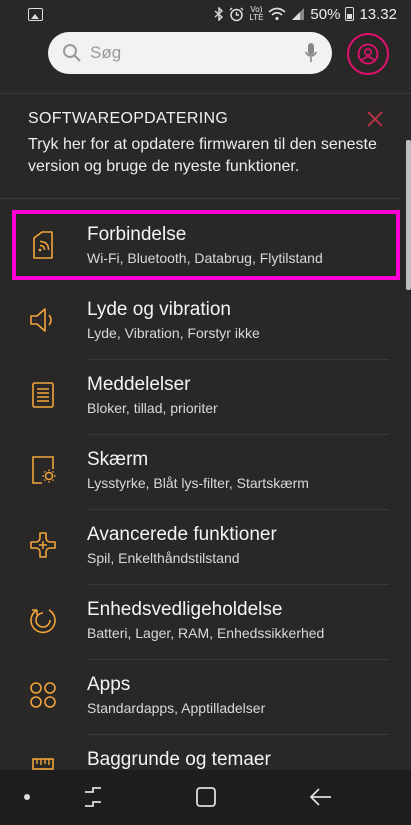 Image resolution: width=411 pixels, height=825 pixels. I want to click on setting-title: Baggrunde og temaer, so click(179, 759).